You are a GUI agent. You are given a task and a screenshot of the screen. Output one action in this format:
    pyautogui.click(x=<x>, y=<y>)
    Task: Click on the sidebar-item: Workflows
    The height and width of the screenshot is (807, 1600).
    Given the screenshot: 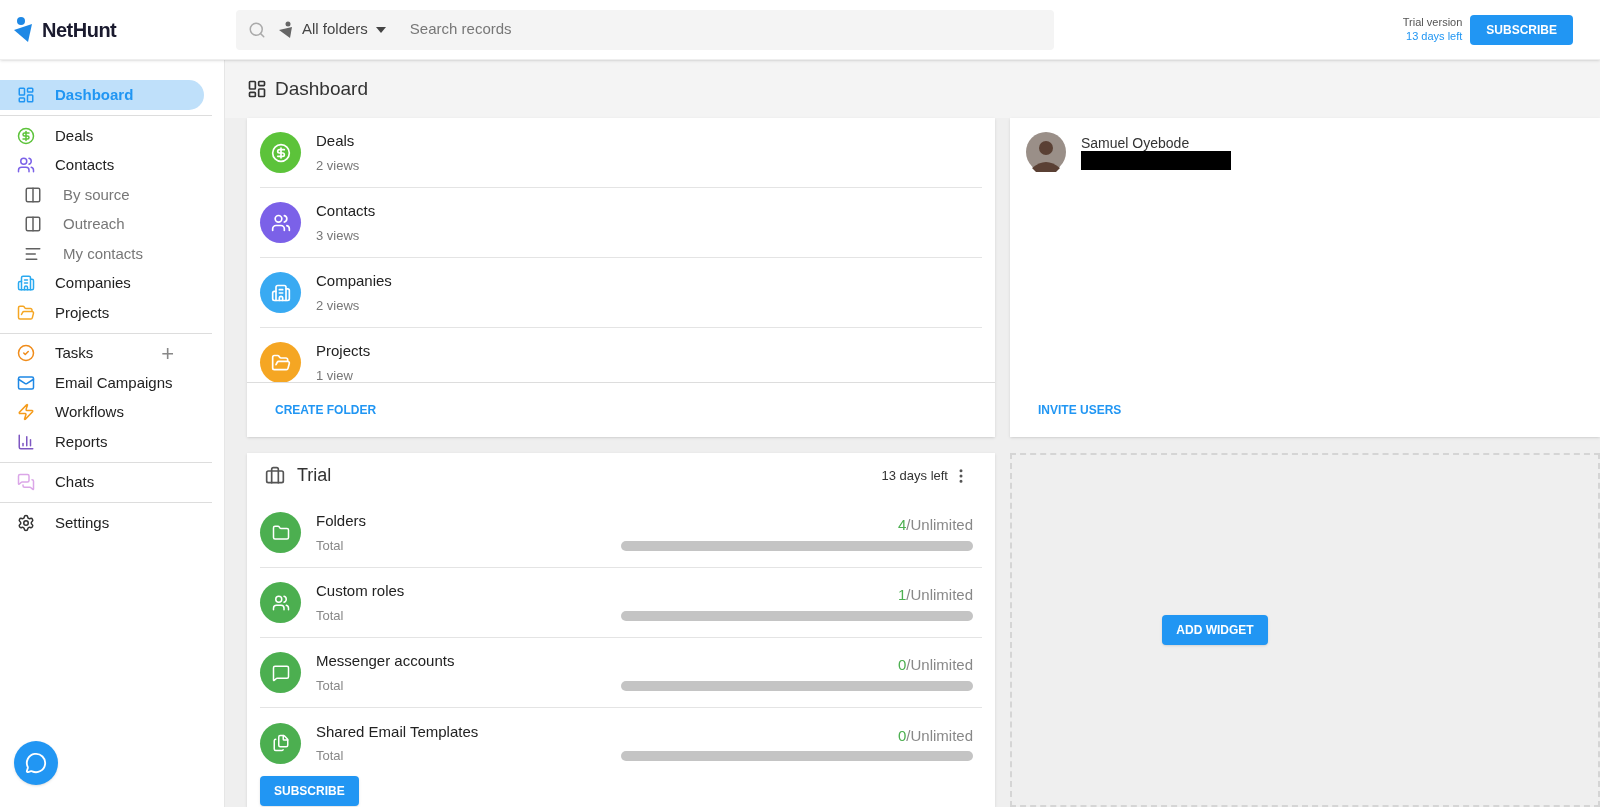 What is the action you would take?
    pyautogui.click(x=102, y=412)
    